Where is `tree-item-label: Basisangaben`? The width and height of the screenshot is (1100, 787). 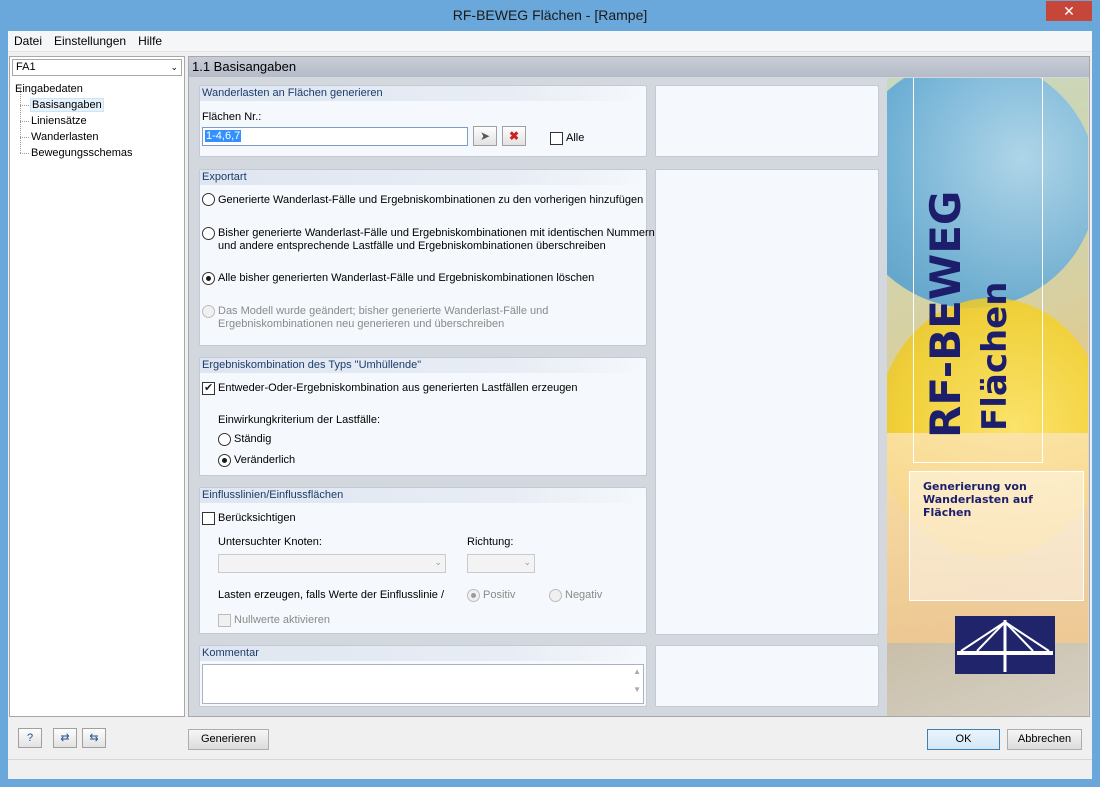
tree-item-label: Basisangaben is located at coordinates (67, 105).